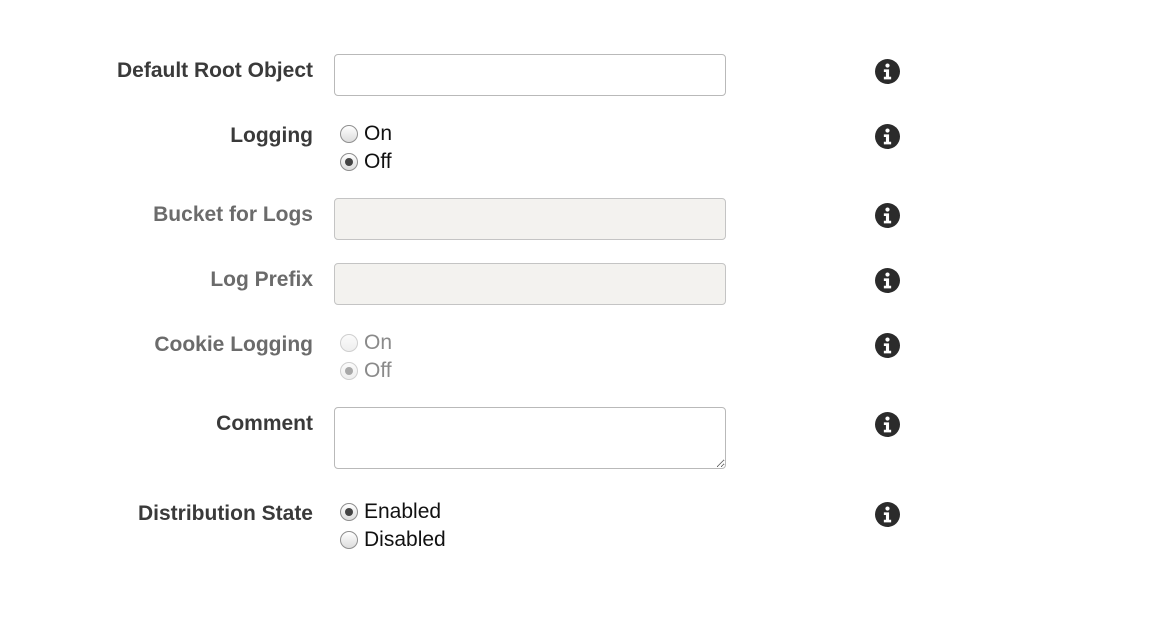 The width and height of the screenshot is (1156, 619). What do you see at coordinates (214, 70) in the screenshot?
I see `default-root-object-label: Default Root Object` at bounding box center [214, 70].